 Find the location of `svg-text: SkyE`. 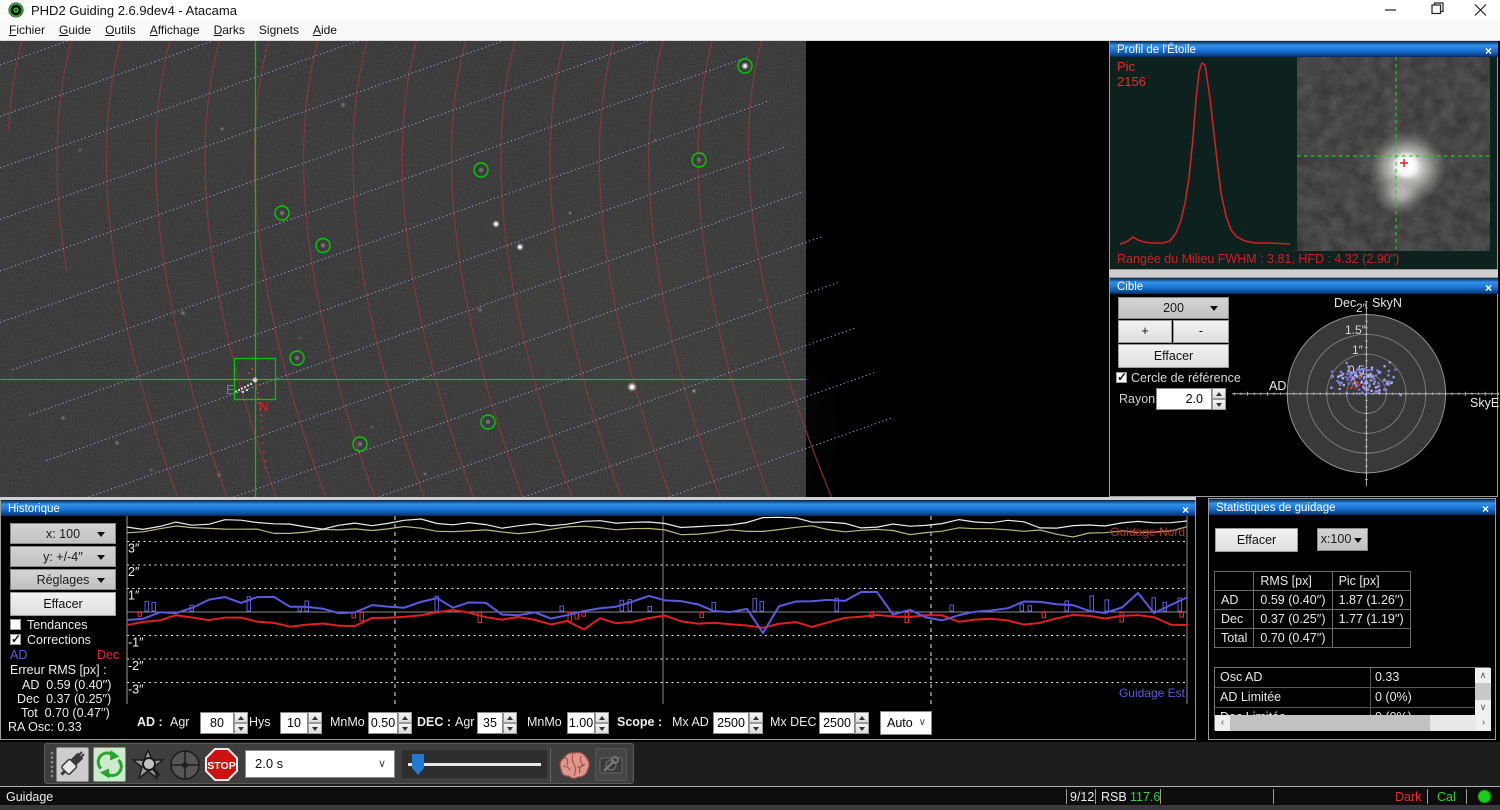

svg-text: SkyE is located at coordinates (1484, 403).